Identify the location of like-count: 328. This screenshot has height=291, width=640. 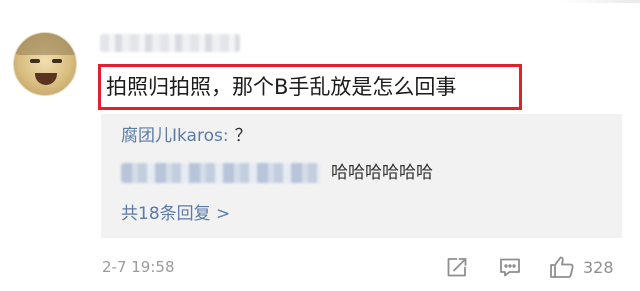
(598, 267).